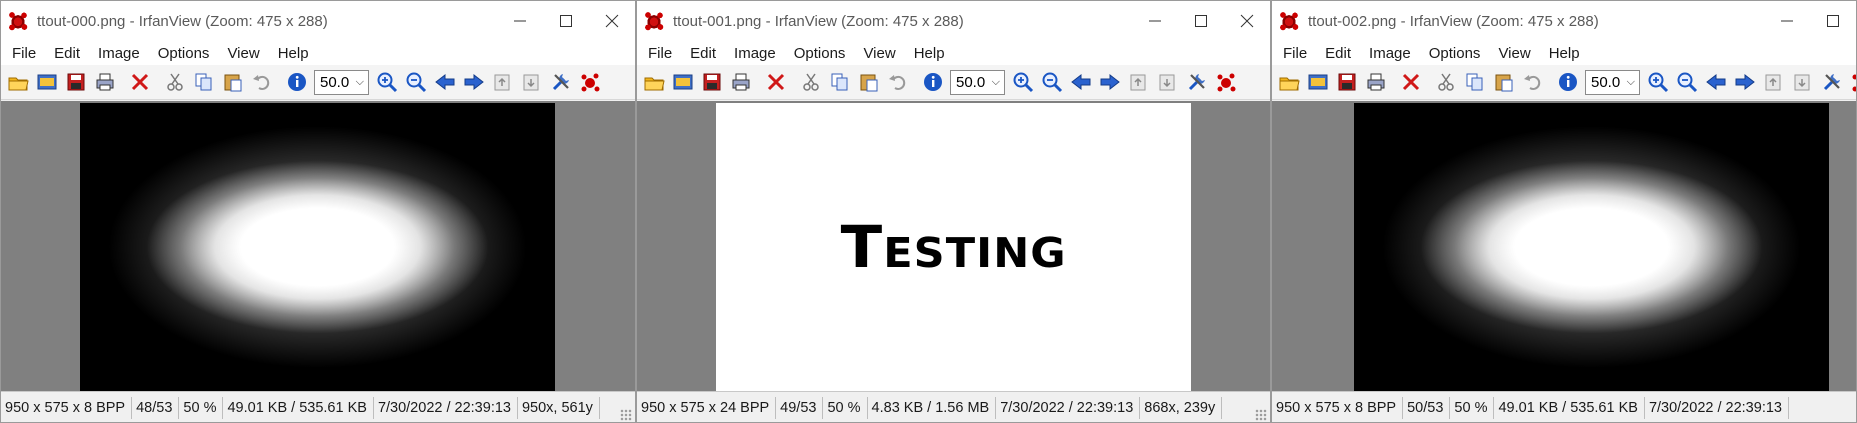 The height and width of the screenshot is (423, 1857). I want to click on status-dimensions: 950 x 575 x 8 BPP, so click(67, 408).